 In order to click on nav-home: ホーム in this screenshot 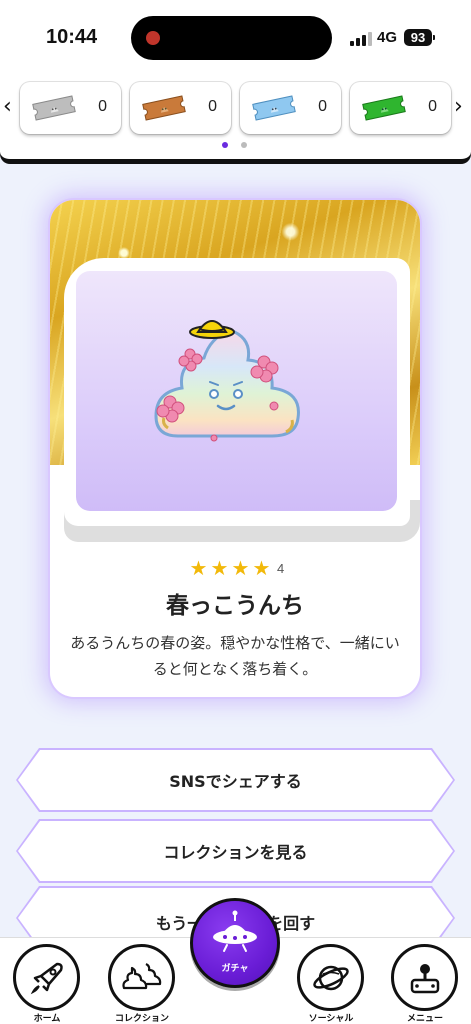, I will do `click(47, 981)`.